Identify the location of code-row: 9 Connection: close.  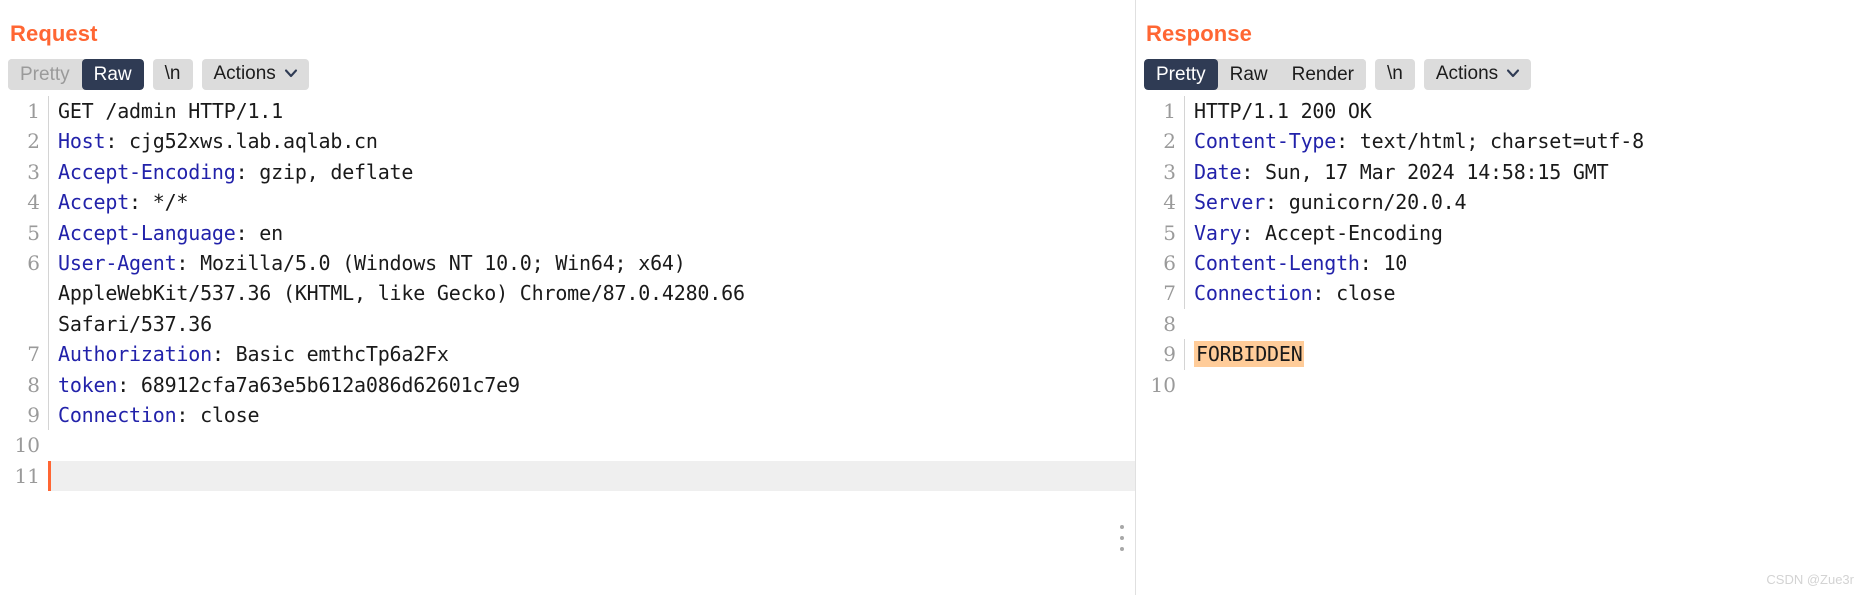
(567, 415).